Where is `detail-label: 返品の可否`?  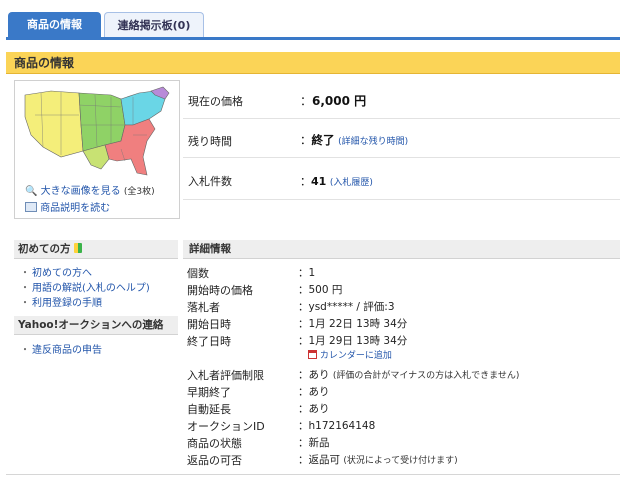 detail-label: 返品の可否 is located at coordinates (214, 460).